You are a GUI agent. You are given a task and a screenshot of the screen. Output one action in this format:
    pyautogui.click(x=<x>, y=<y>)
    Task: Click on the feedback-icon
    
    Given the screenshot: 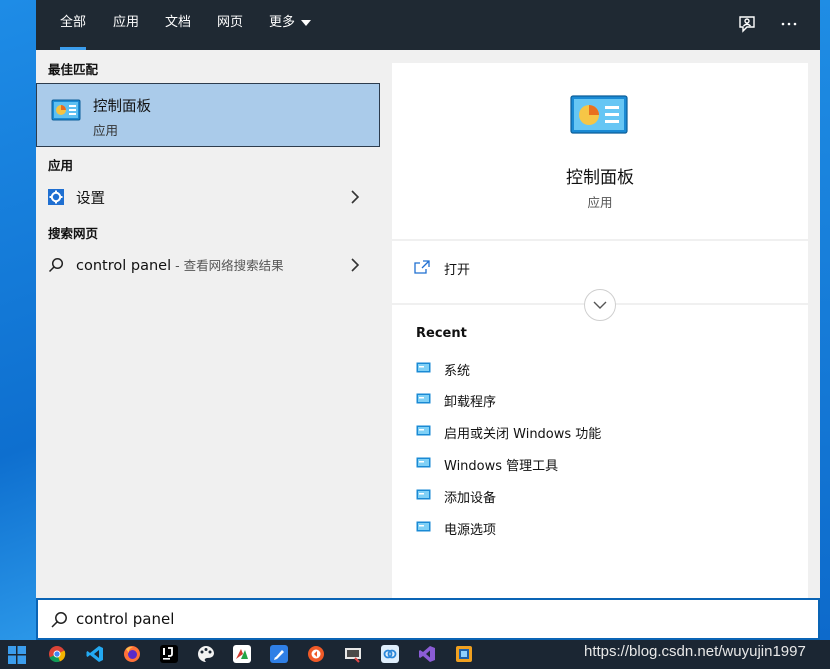 What is the action you would take?
    pyautogui.click(x=747, y=24)
    